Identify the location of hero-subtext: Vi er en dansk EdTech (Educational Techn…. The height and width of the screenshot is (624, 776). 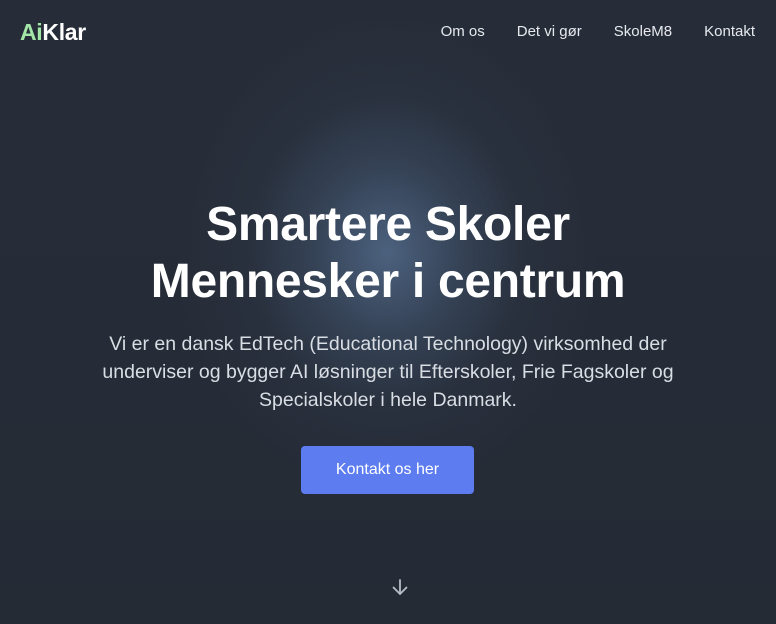
(388, 372).